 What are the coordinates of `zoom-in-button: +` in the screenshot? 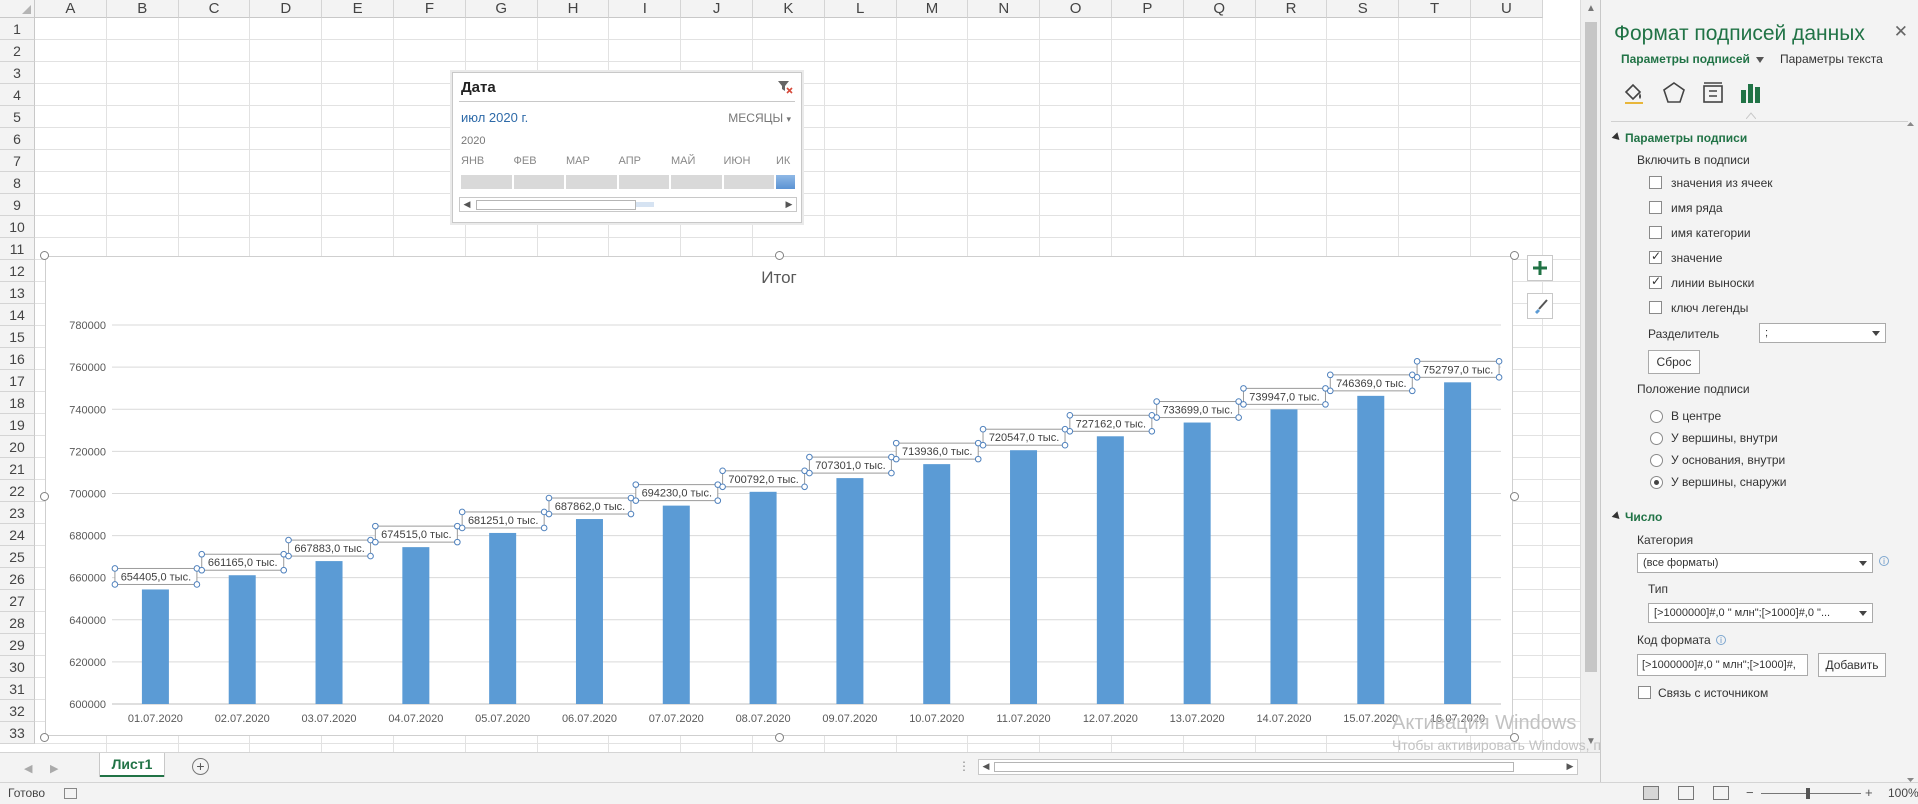 It's located at (1869, 792).